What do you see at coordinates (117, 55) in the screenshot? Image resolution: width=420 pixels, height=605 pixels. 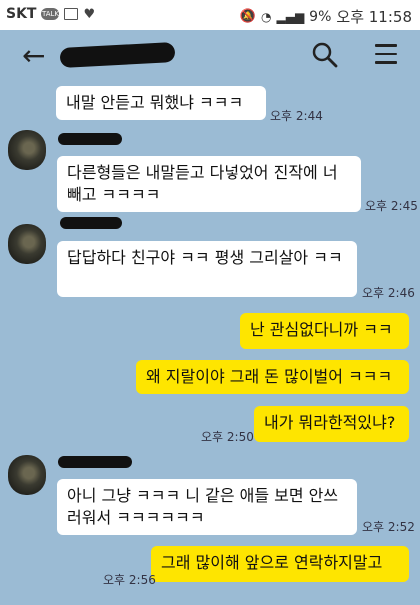 I see `chat-title-redacted` at bounding box center [117, 55].